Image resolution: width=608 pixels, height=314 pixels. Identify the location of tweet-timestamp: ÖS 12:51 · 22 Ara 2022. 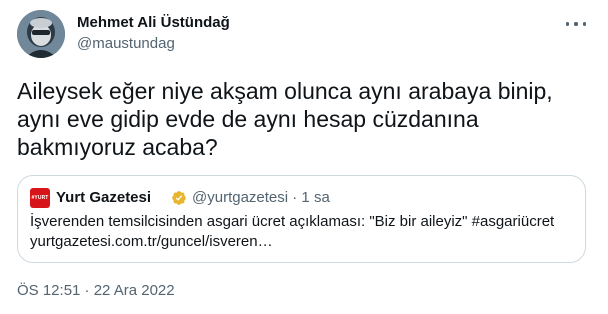
(96, 291).